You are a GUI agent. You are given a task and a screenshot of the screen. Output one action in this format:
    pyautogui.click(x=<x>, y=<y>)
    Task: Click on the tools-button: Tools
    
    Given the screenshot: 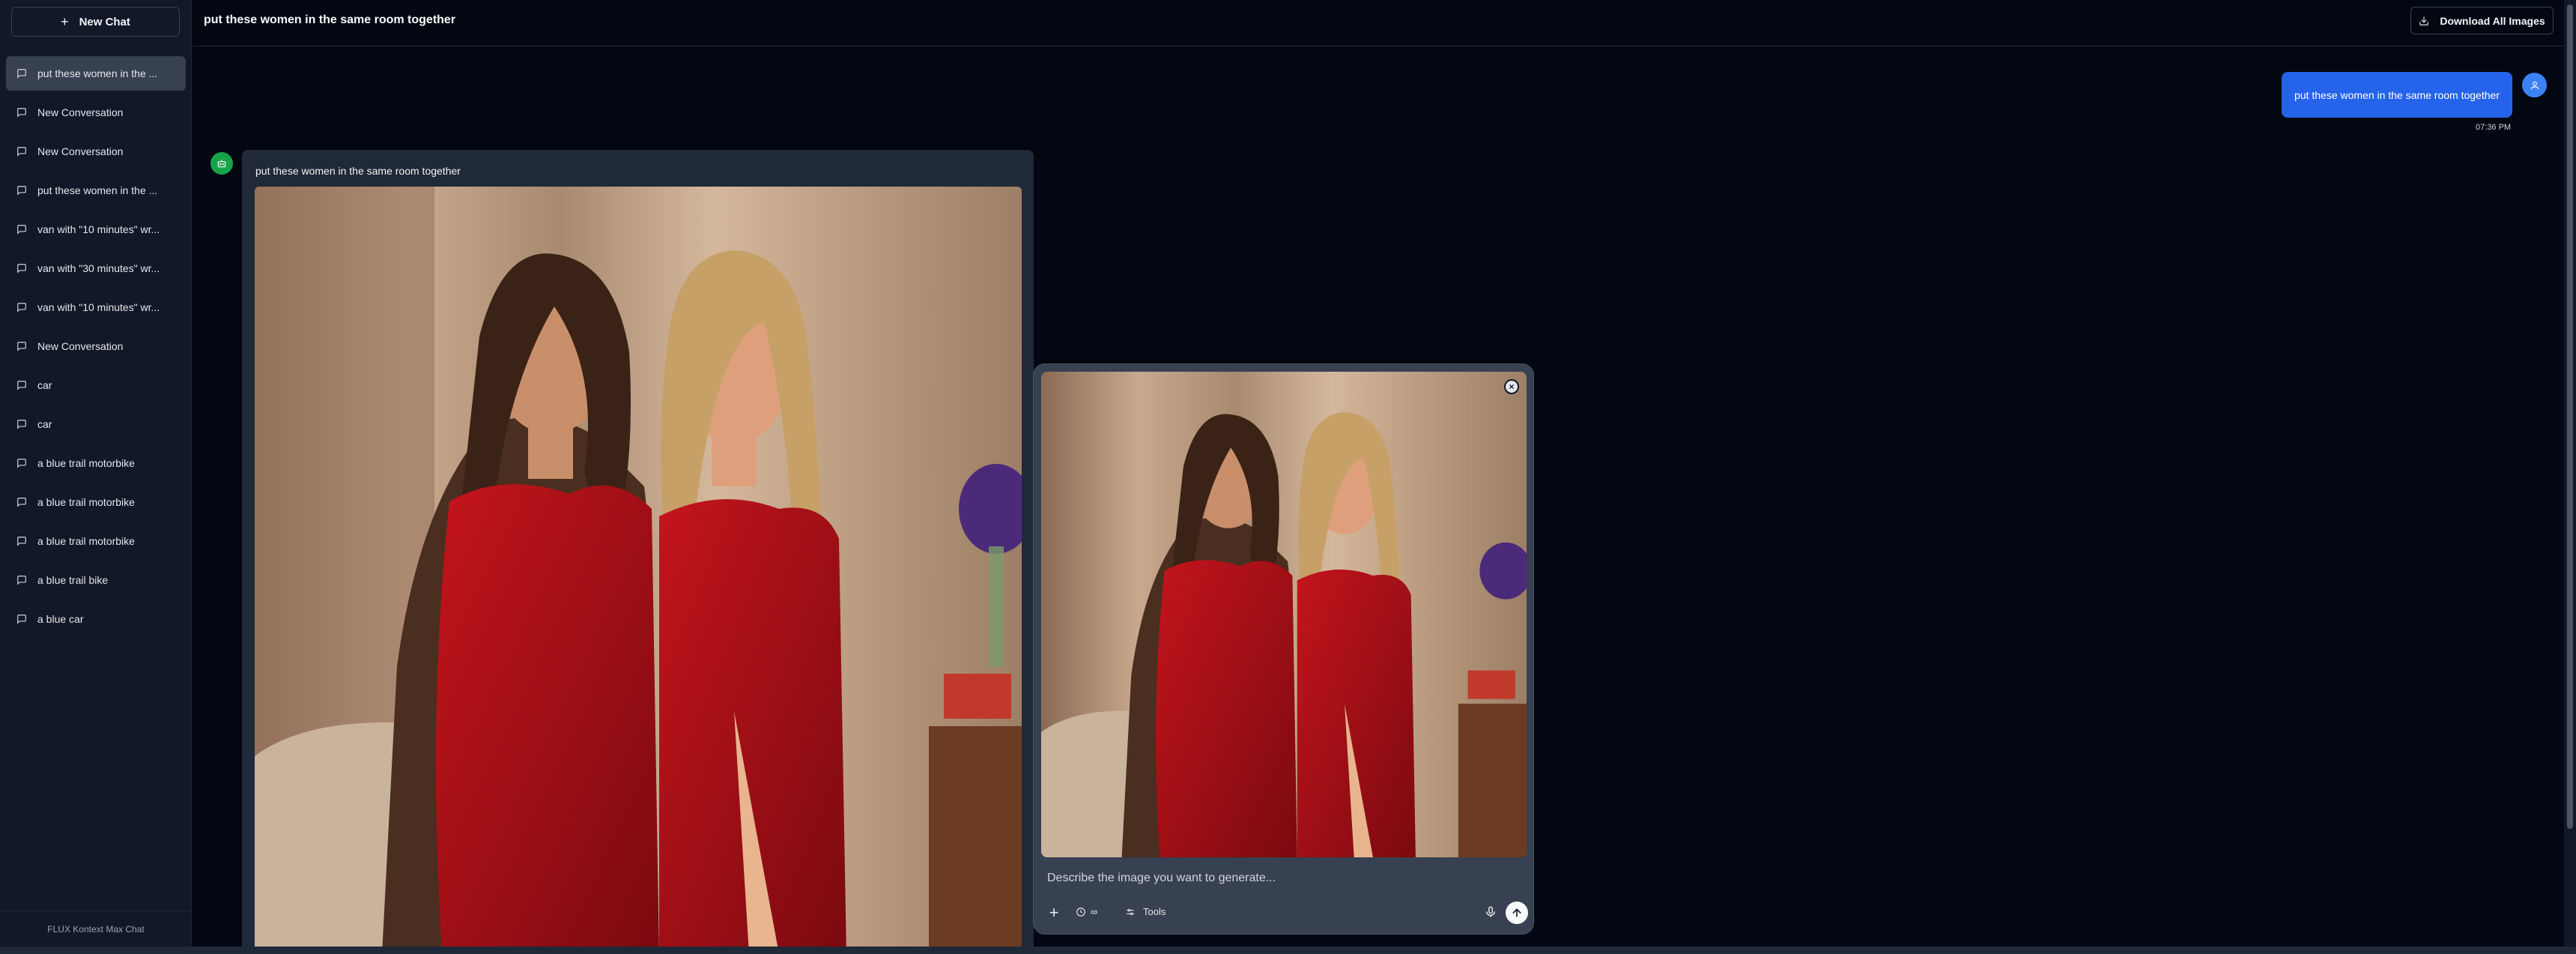 What is the action you would take?
    pyautogui.click(x=1145, y=912)
    